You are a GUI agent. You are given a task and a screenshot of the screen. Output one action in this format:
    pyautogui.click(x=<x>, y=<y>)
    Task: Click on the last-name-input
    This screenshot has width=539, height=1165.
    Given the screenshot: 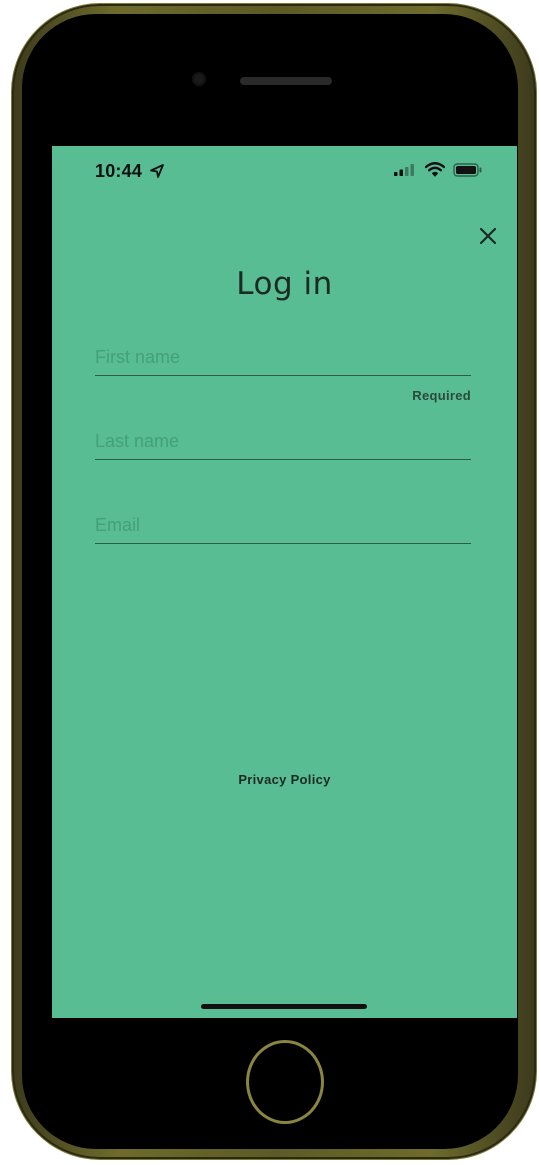 What is the action you would take?
    pyautogui.click(x=283, y=441)
    